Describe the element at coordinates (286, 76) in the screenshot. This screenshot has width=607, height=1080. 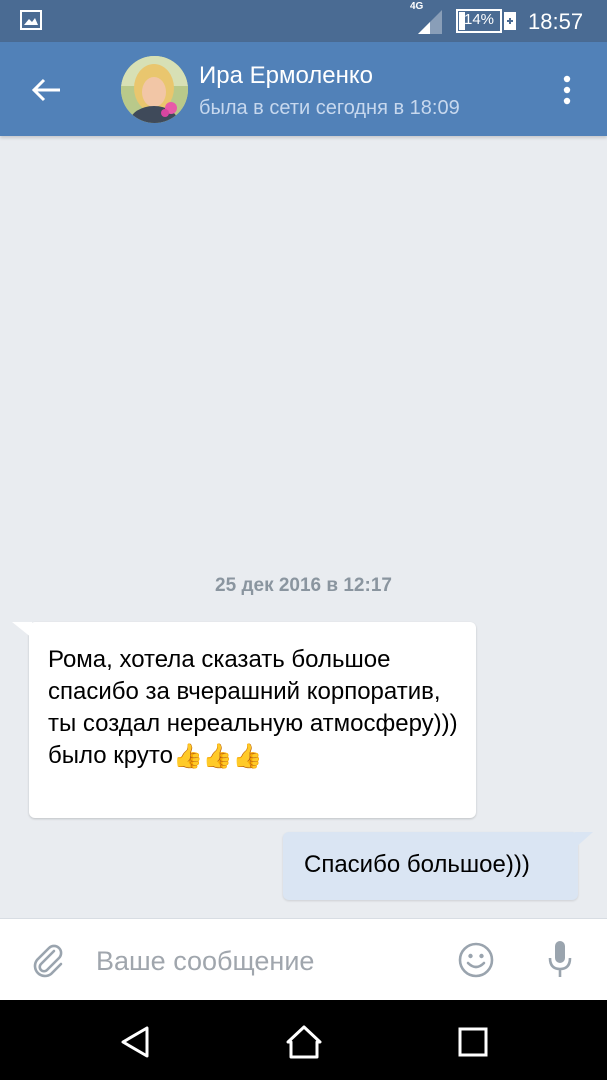
I see `contact-name: Ира Ермоленко` at that location.